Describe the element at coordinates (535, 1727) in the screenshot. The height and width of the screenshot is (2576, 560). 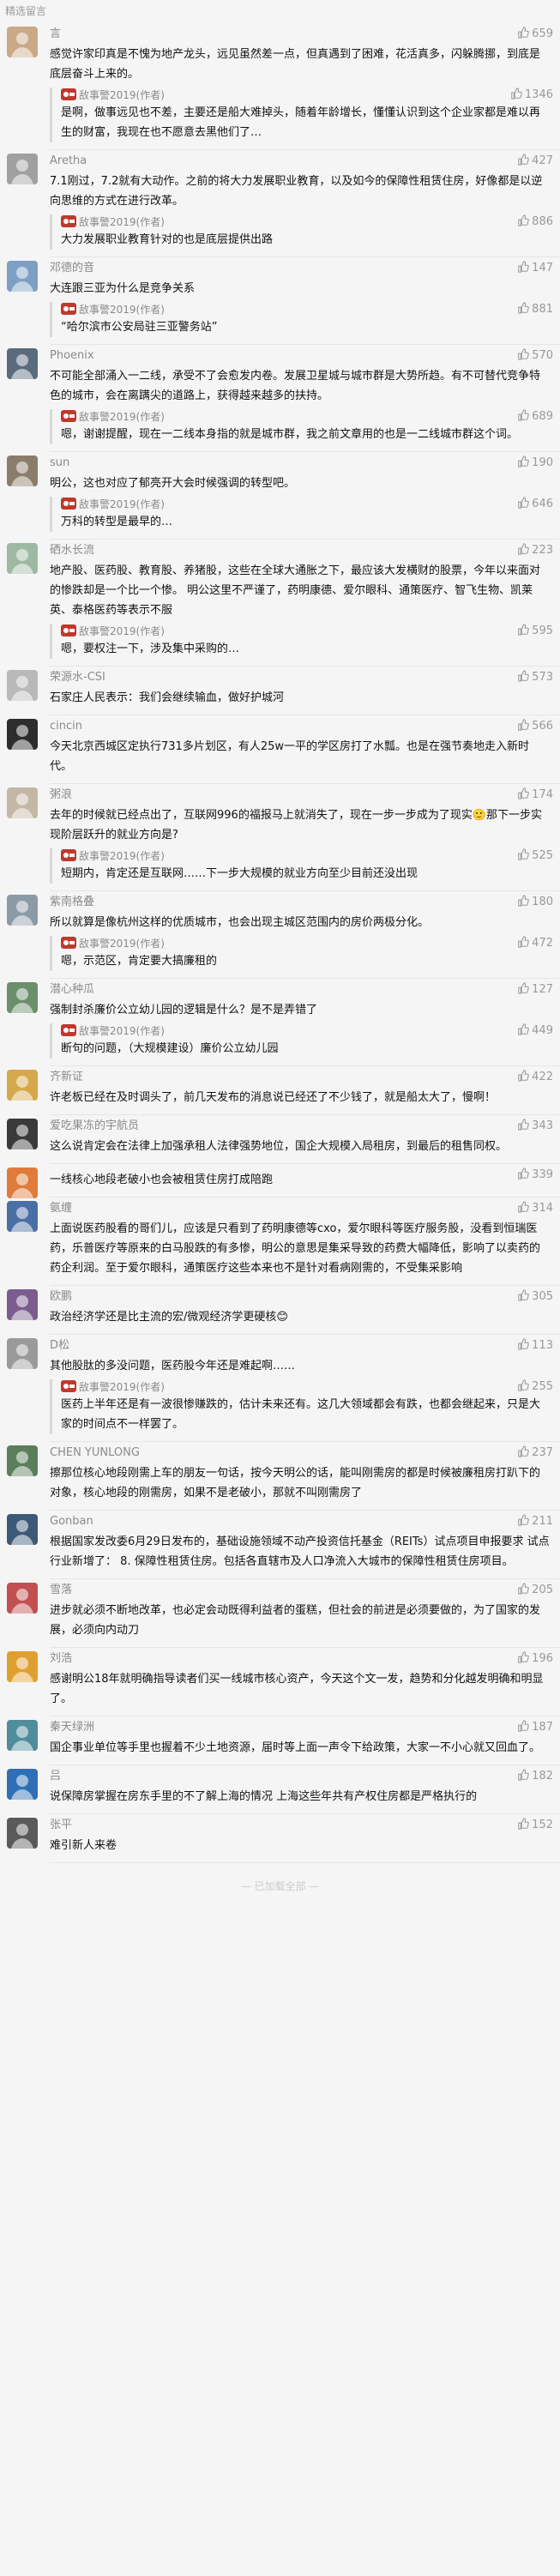
I see `like-button: 187` at that location.